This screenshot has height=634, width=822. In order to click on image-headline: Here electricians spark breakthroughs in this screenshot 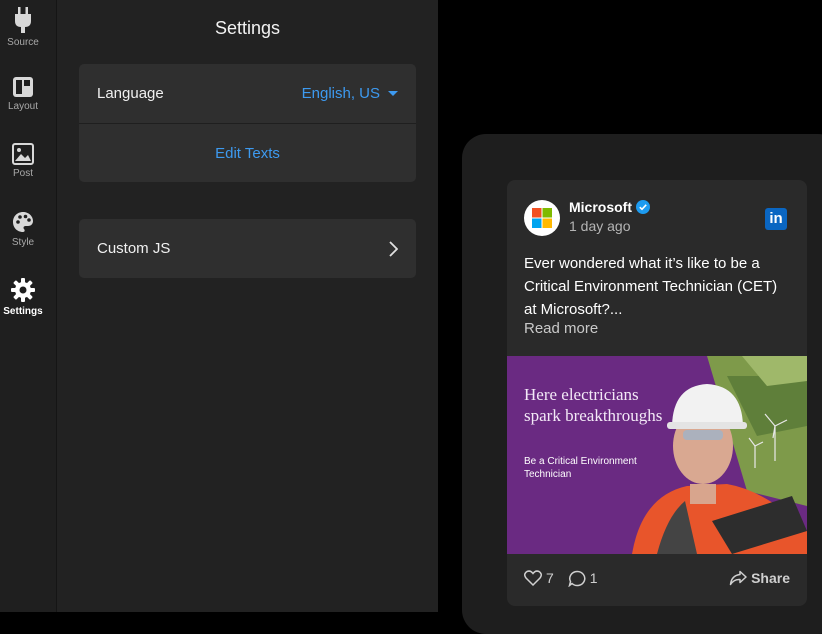, I will do `click(593, 405)`.